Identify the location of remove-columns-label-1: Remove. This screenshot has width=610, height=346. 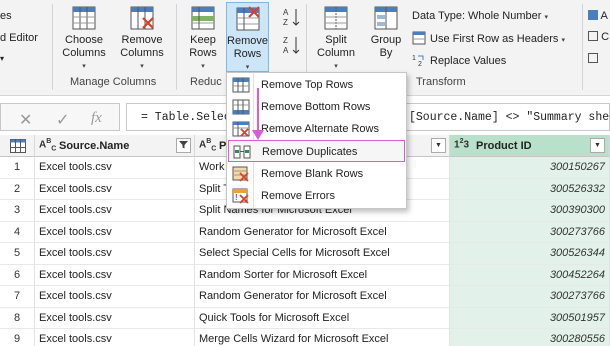
(142, 40).